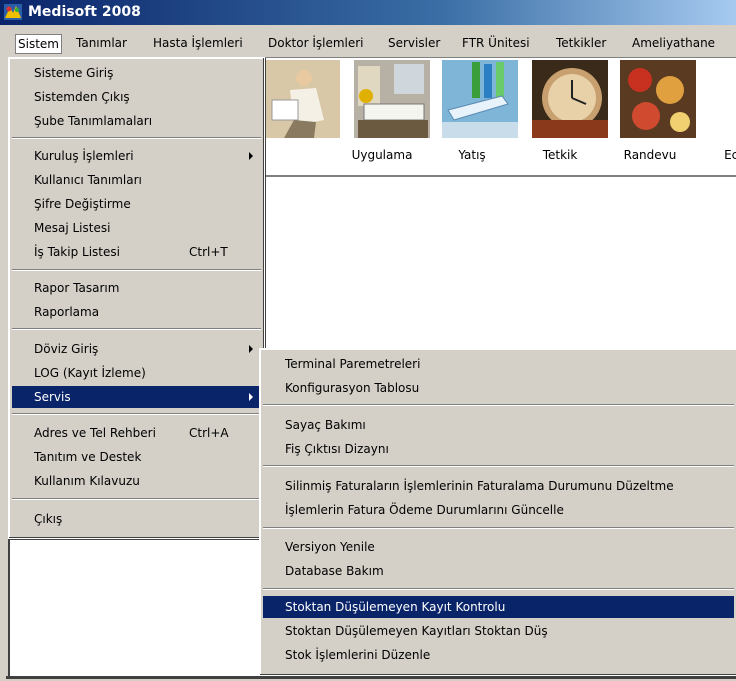 This screenshot has height=681, width=736. What do you see at coordinates (371, 677) in the screenshot?
I see `window-bottom-border` at bounding box center [371, 677].